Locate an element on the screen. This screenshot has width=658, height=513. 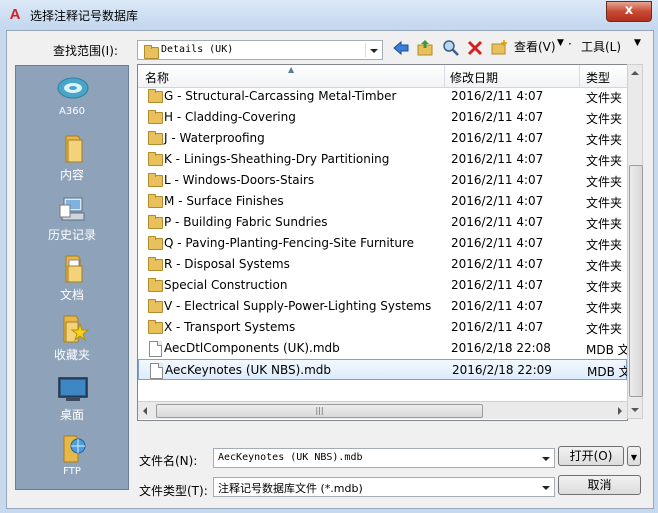
place-history: 历史记录 is located at coordinates (72, 218).